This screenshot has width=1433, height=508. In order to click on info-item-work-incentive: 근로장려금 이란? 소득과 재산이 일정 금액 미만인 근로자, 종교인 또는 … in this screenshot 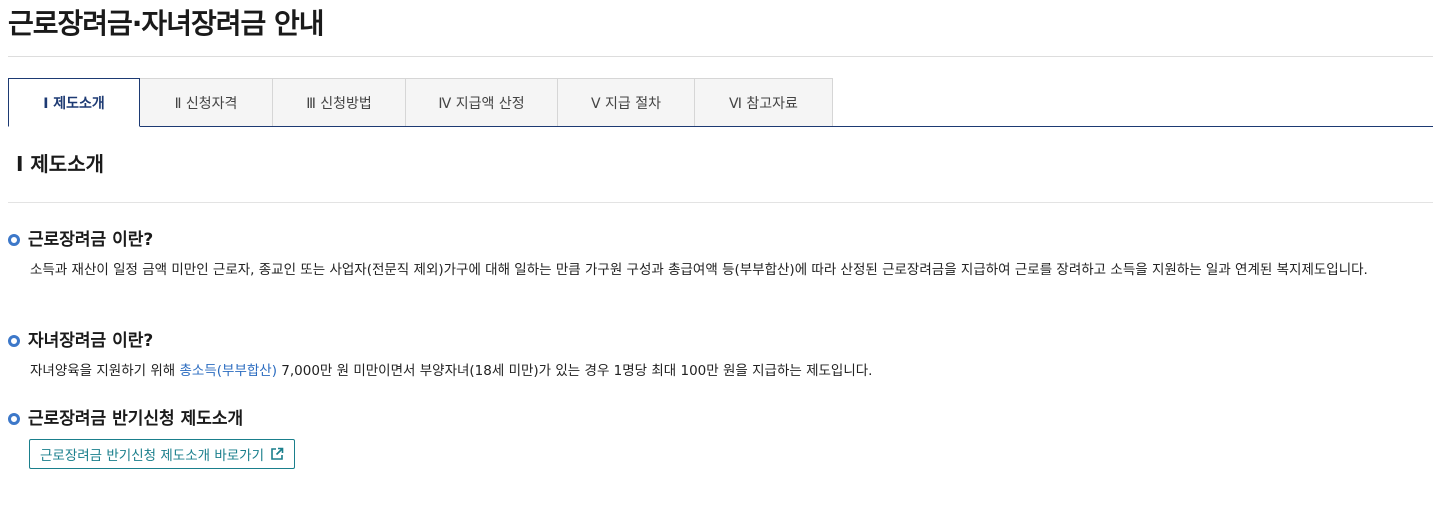, I will do `click(718, 255)`.